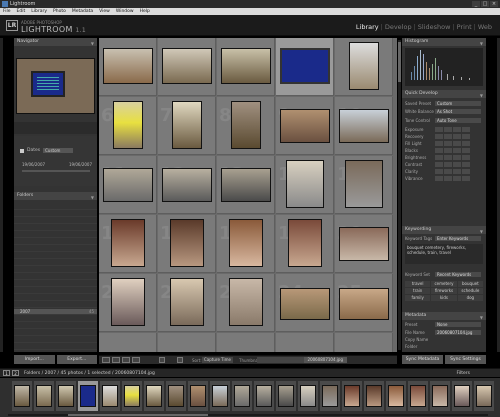 The width and height of the screenshot is (500, 417). Describe the element at coordinates (465, 359) in the screenshot. I see `sync-settings-button: Sync Settings` at that location.